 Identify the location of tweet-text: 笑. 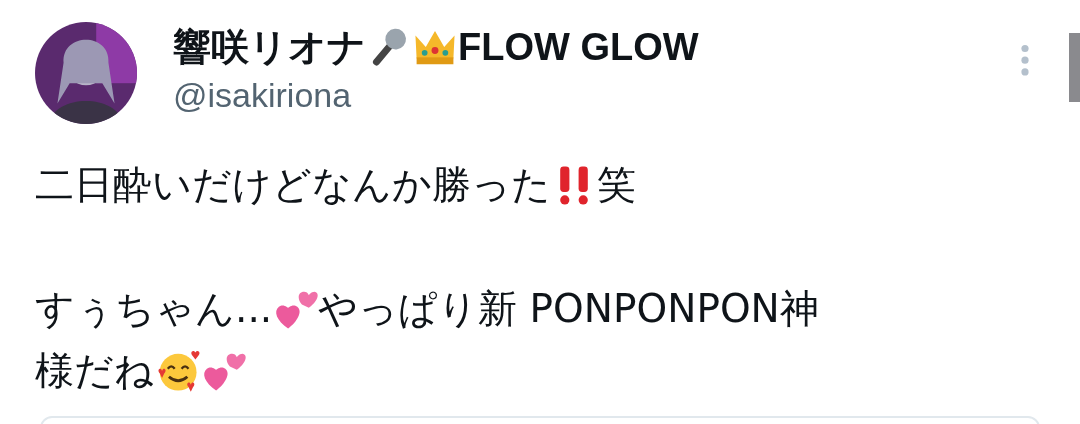
(616, 185).